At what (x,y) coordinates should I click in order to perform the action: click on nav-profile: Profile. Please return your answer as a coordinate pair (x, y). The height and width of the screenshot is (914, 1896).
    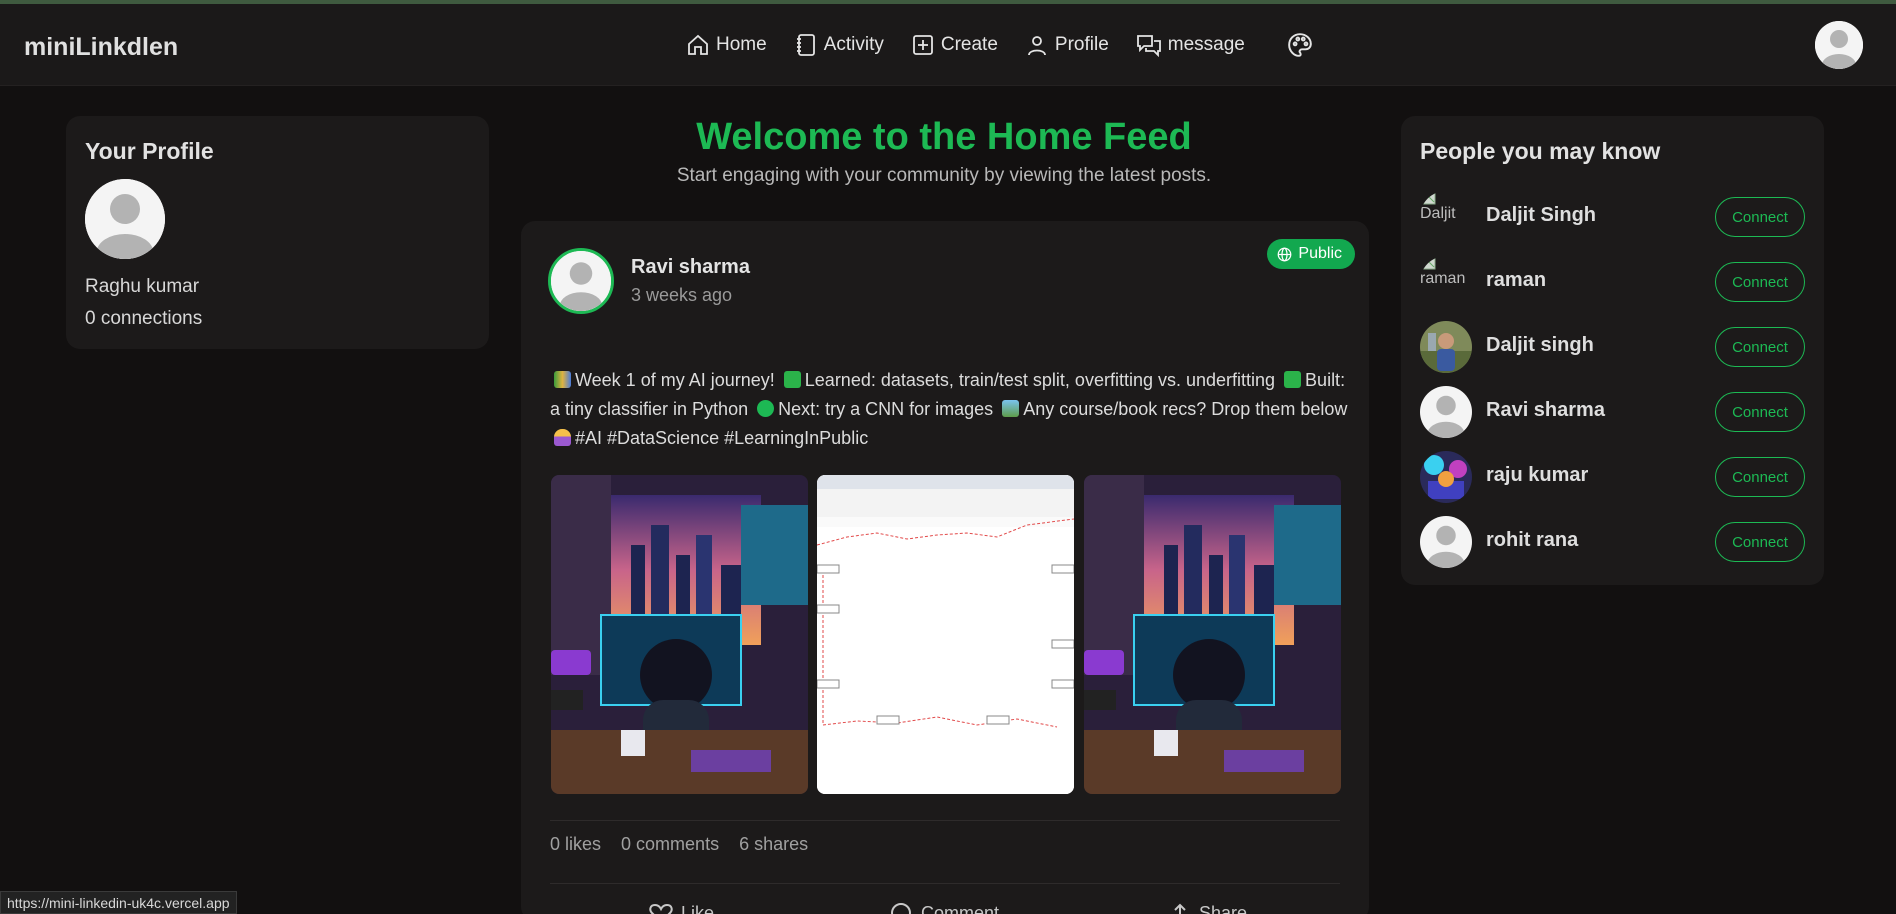
    Looking at the image, I should click on (1067, 45).